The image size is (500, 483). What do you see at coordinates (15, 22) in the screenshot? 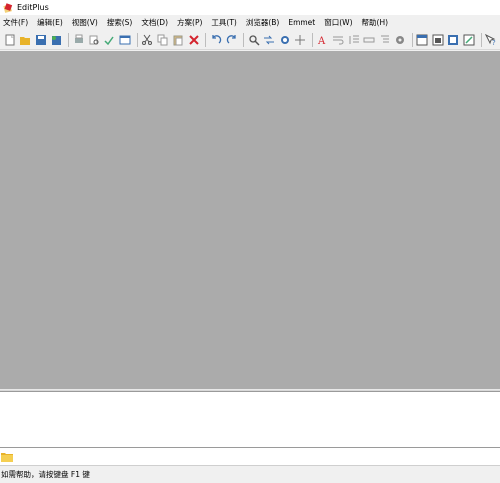
I see `menu-file: 文件(F)` at bounding box center [15, 22].